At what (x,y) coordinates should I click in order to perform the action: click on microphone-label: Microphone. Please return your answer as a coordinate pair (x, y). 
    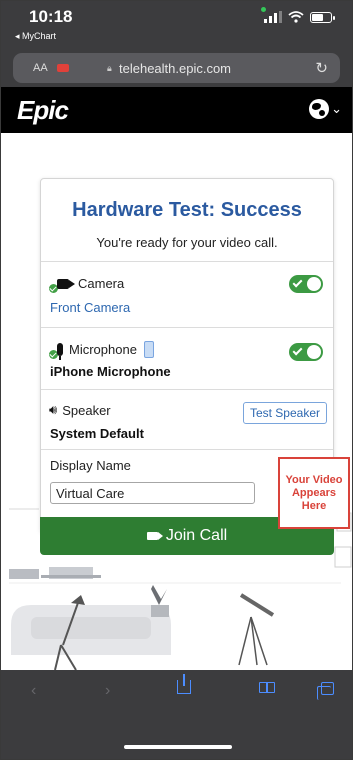
    Looking at the image, I should click on (103, 349).